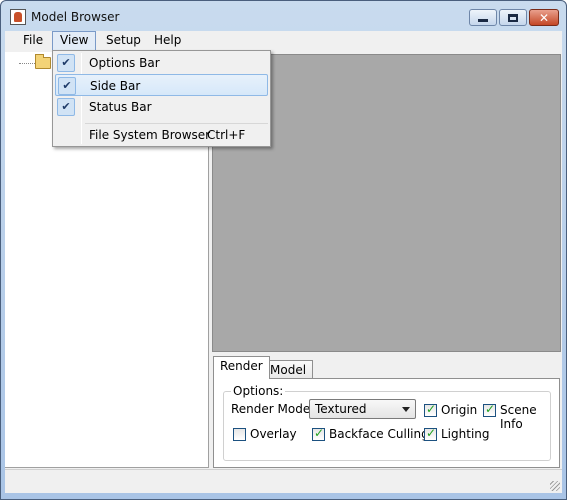 This screenshot has width=567, height=500. What do you see at coordinates (288, 370) in the screenshot?
I see `tab-model: Model` at bounding box center [288, 370].